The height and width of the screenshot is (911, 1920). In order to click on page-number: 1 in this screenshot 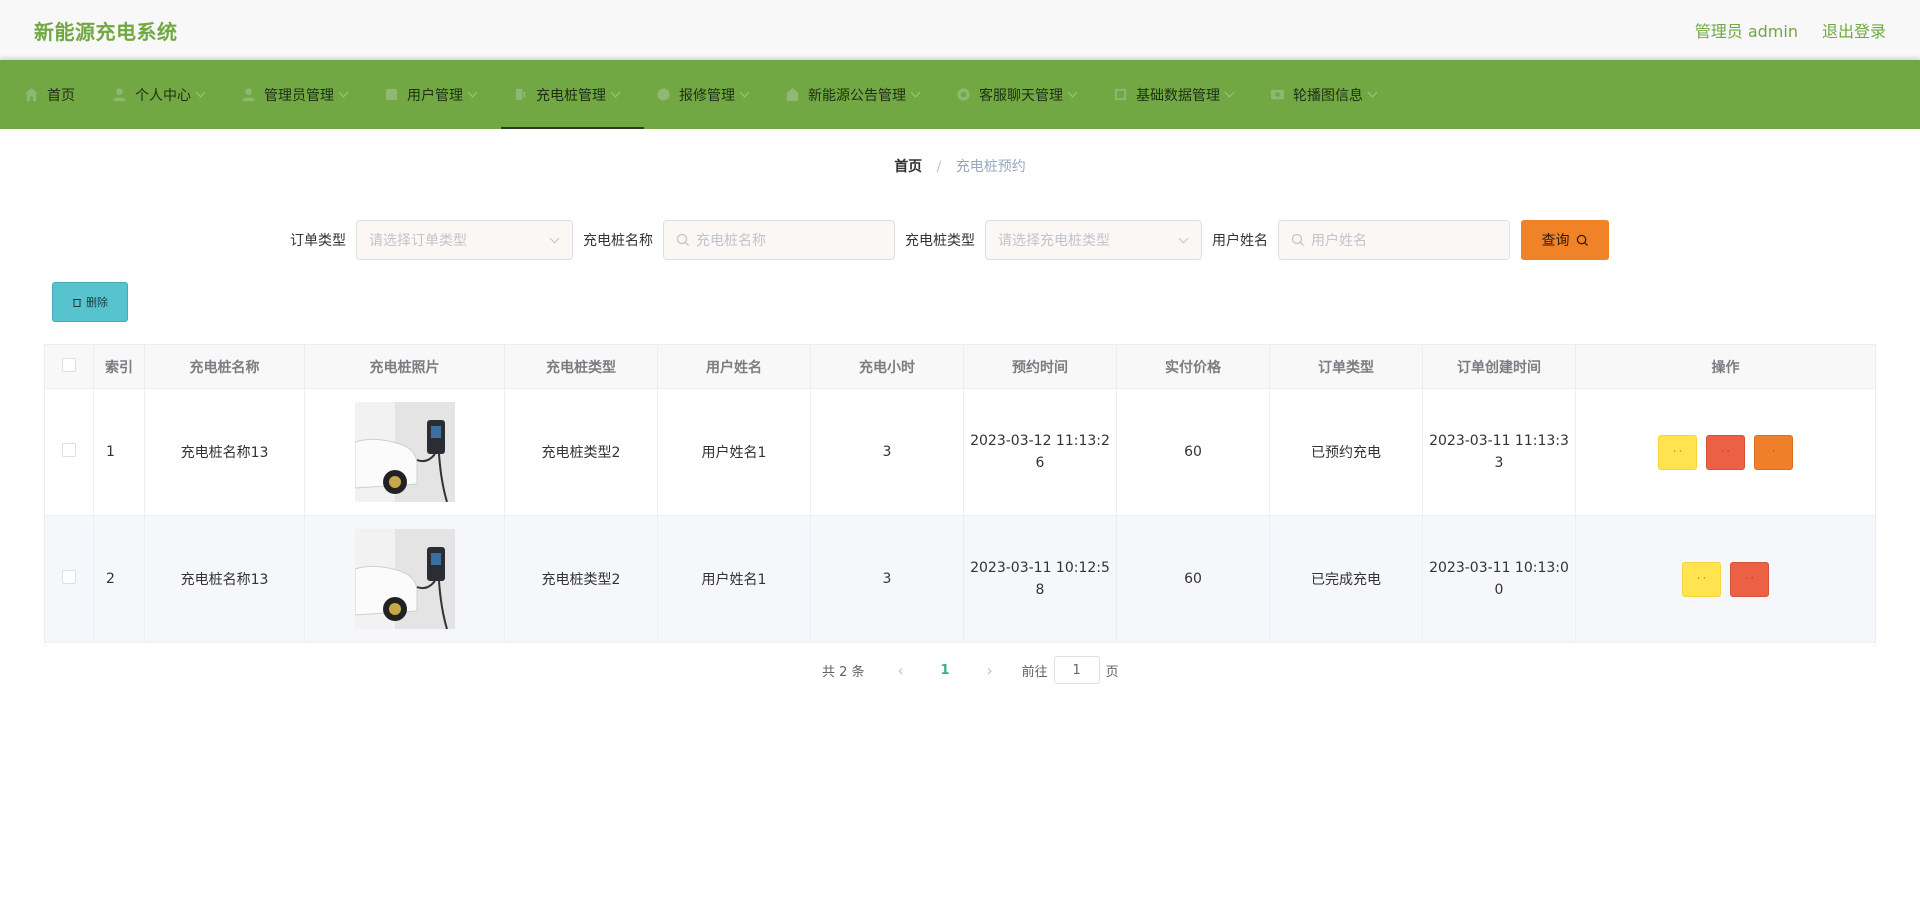, I will do `click(945, 670)`.